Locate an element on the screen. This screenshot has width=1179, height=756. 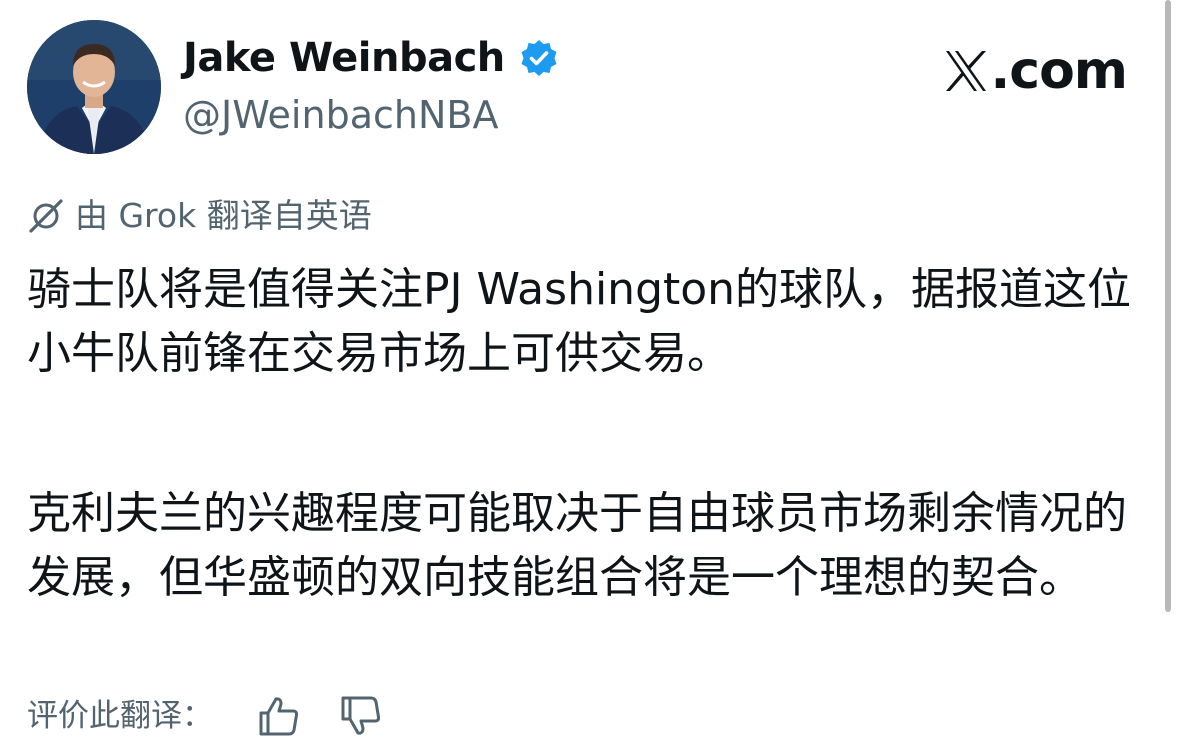
translation-note: 由 Grok 翻译自英语 is located at coordinates (199, 216).